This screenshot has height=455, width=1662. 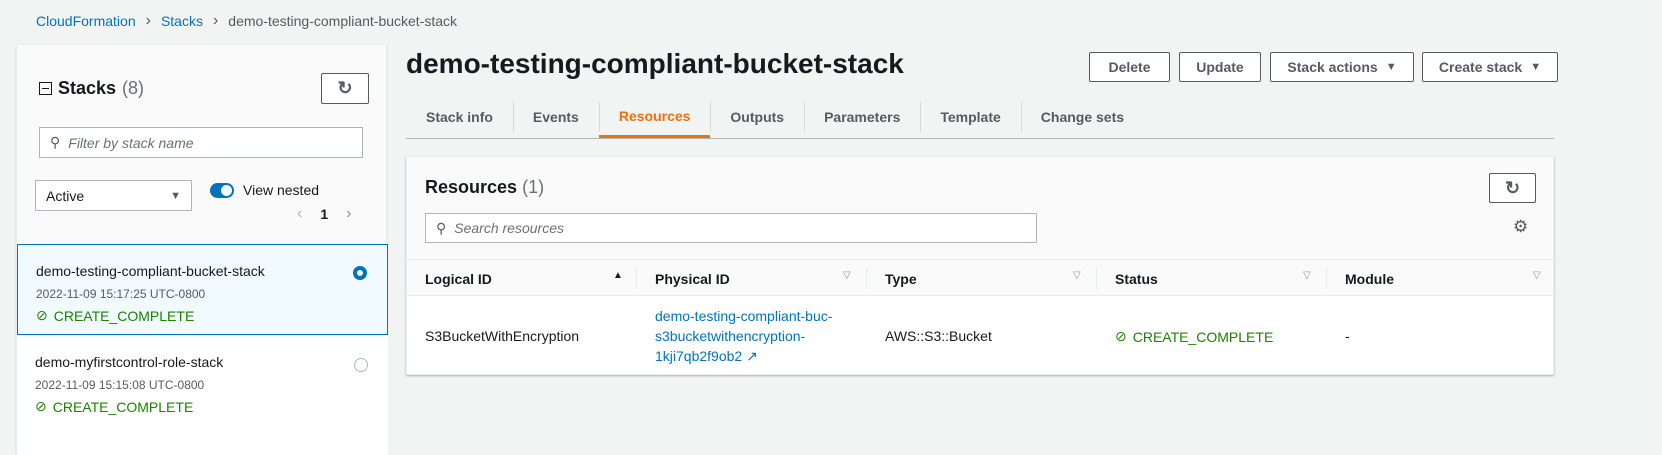 What do you see at coordinates (65, 195) in the screenshot?
I see `status-filter-value: Active` at bounding box center [65, 195].